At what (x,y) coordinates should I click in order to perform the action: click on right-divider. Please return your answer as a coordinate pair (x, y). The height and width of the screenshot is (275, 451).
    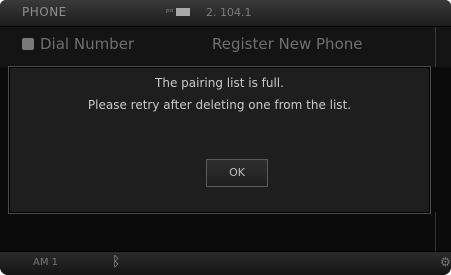
    Looking at the image, I should click on (435, 231).